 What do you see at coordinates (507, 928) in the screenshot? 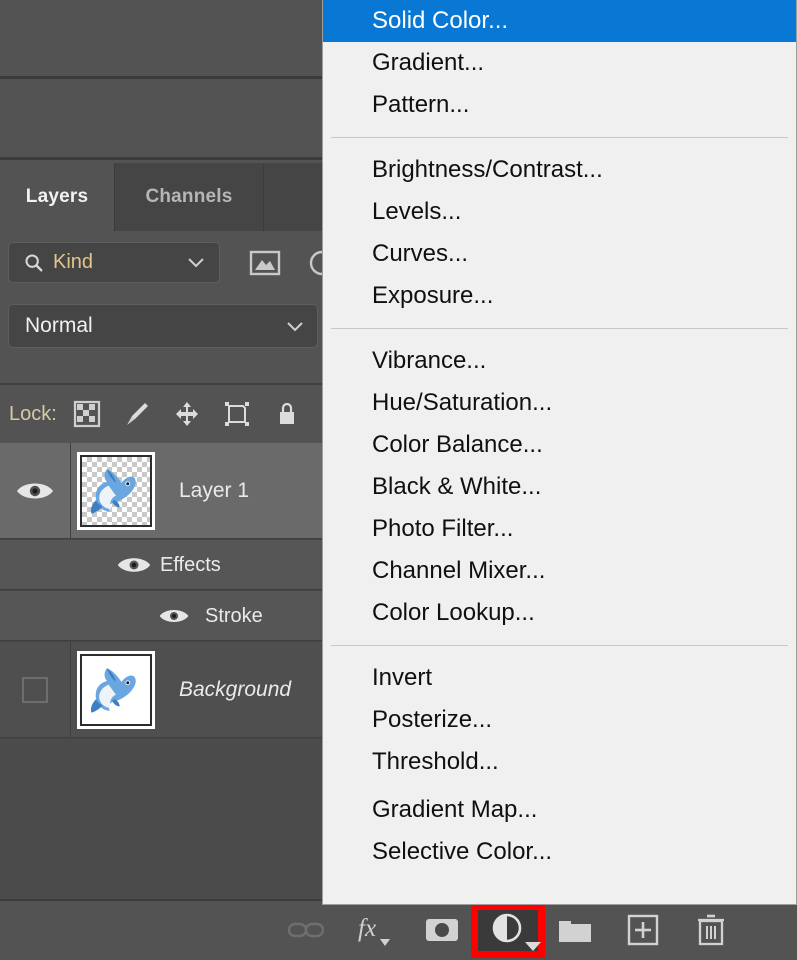
I see `new-adjustment-layer-icon` at bounding box center [507, 928].